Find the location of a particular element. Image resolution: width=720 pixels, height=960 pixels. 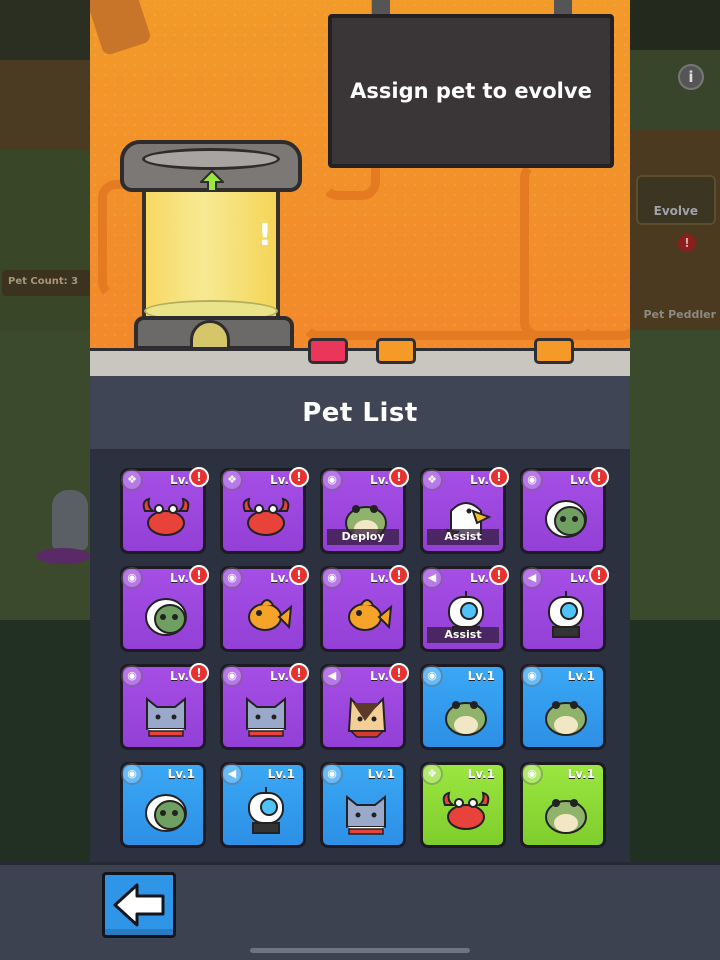

background-robot is located at coordinates (70, 520).